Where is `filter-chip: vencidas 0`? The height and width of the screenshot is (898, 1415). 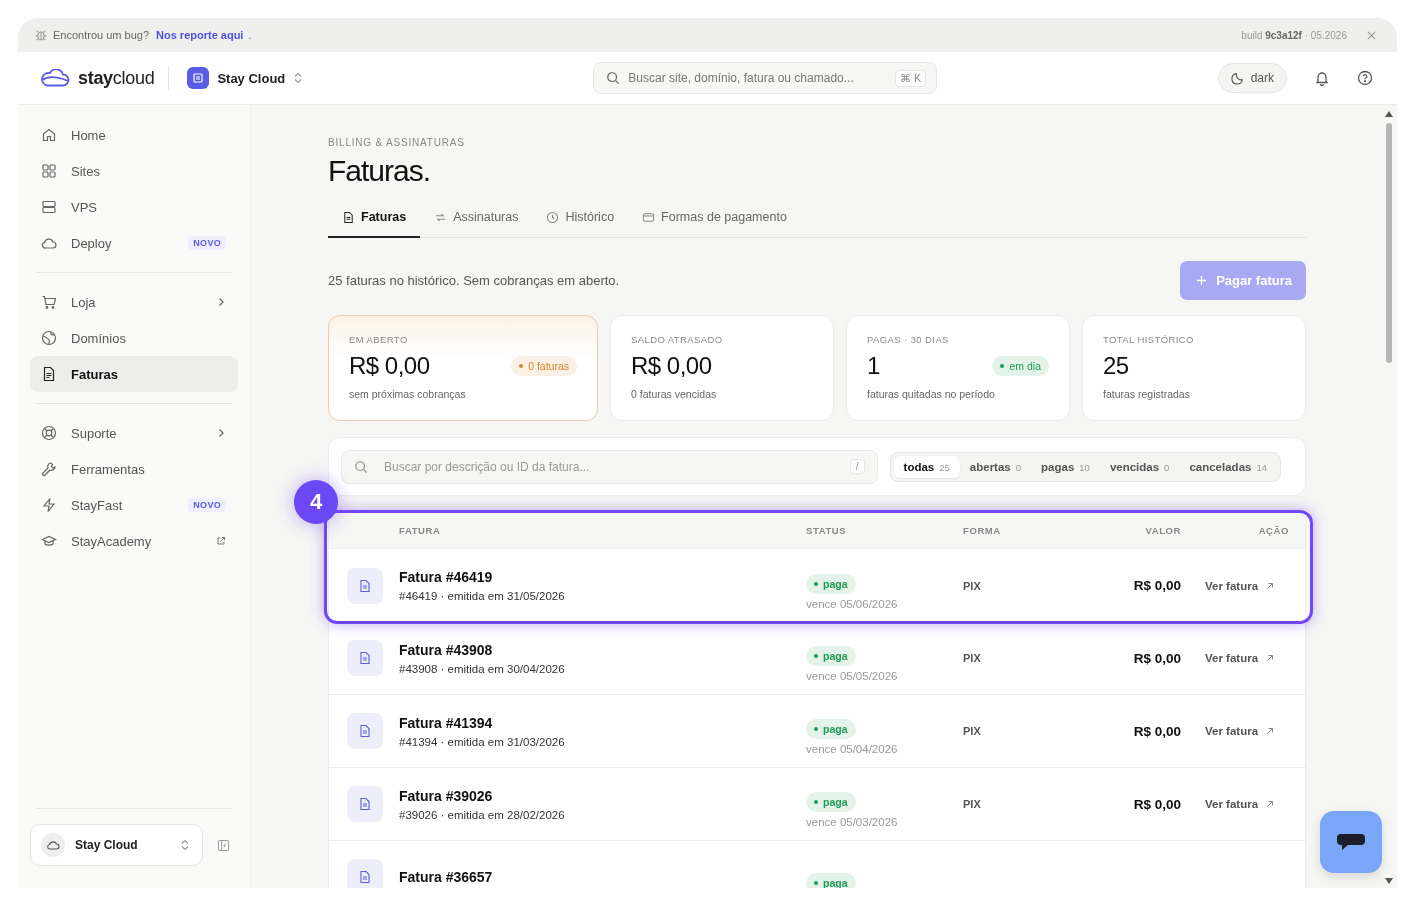
filter-chip: vencidas 0 is located at coordinates (1139, 466).